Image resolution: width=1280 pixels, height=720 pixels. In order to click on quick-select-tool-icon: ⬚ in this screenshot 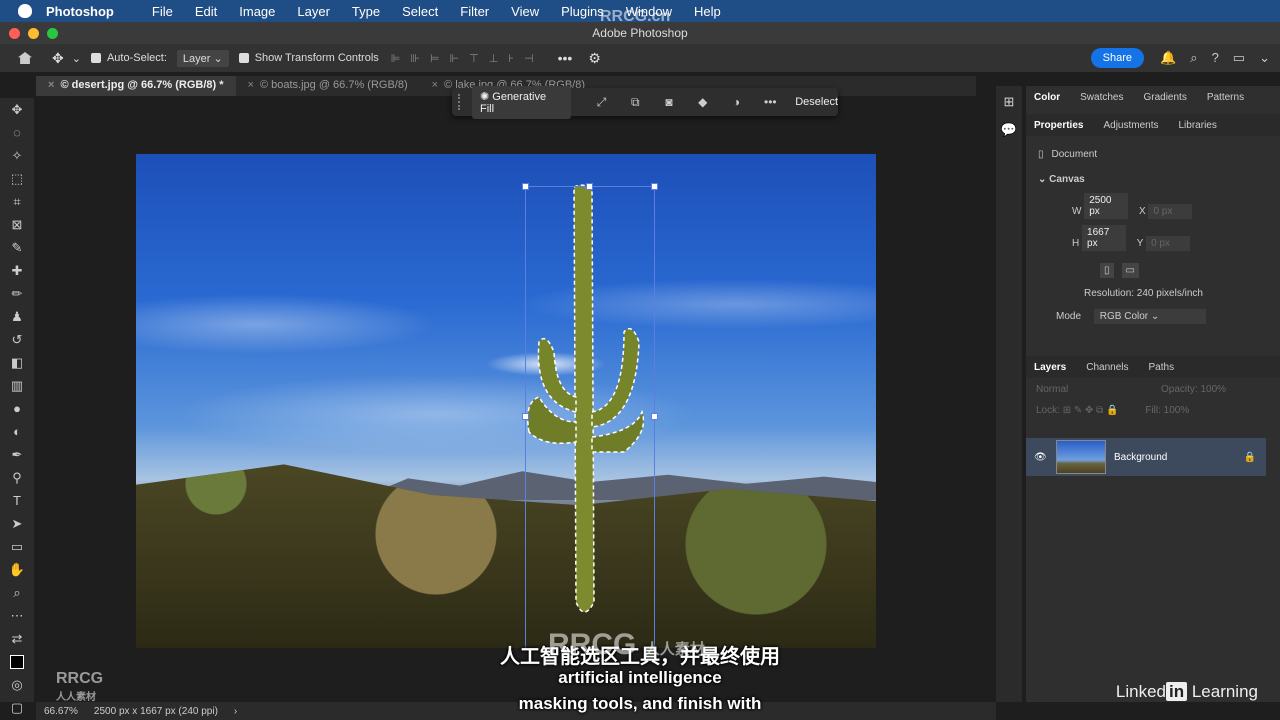, I will do `click(17, 178)`.